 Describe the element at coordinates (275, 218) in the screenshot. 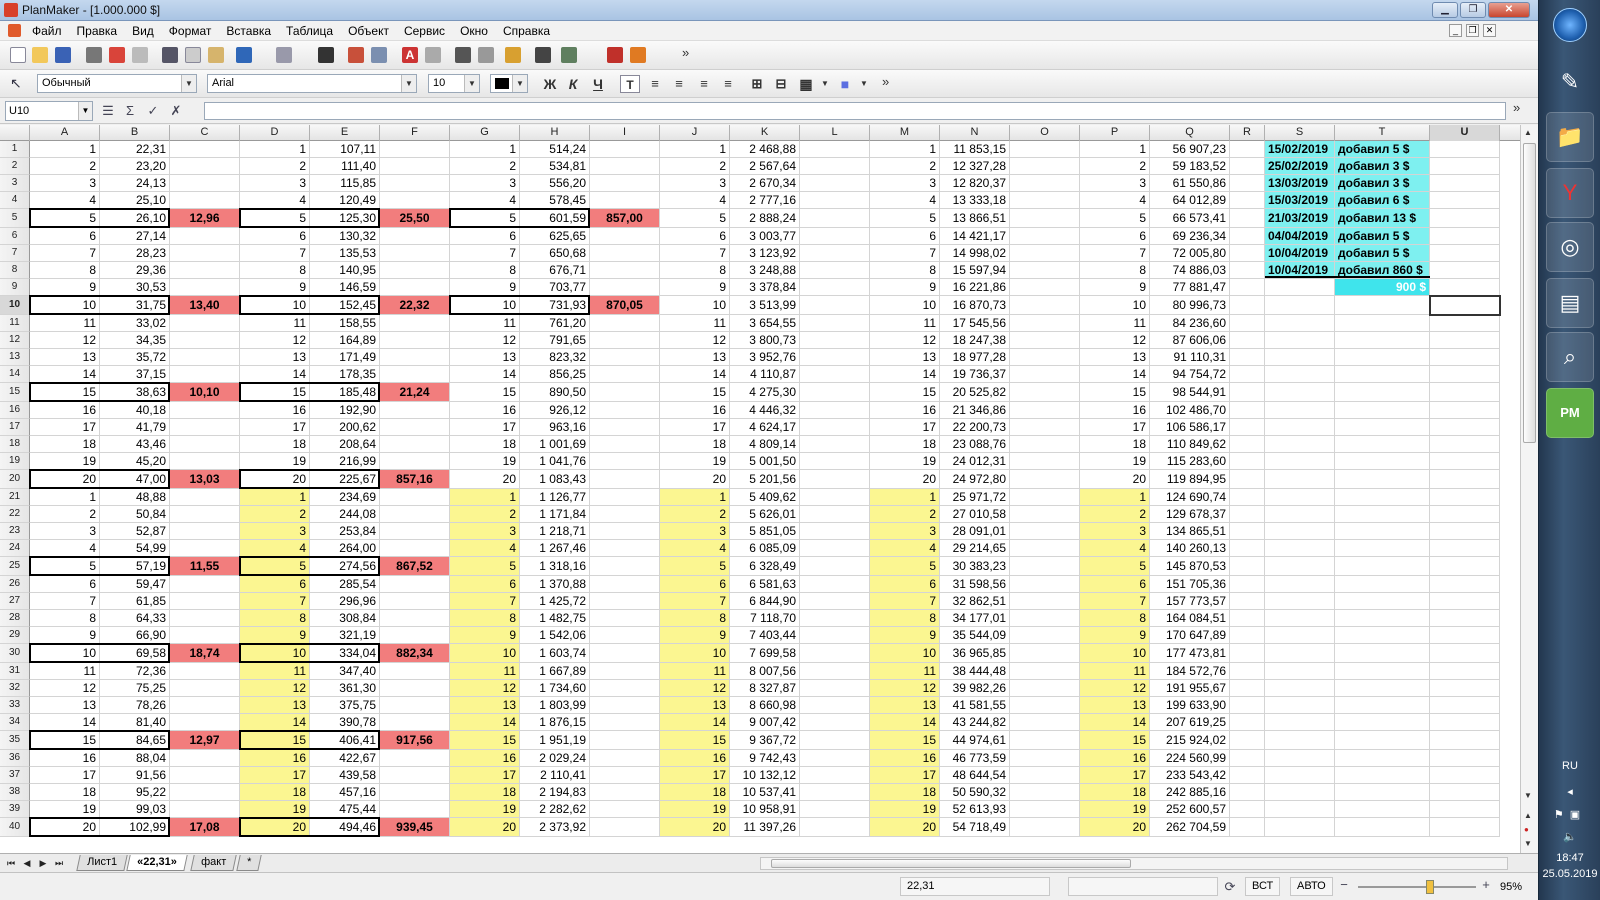

I see `cell-d5: 5` at that location.